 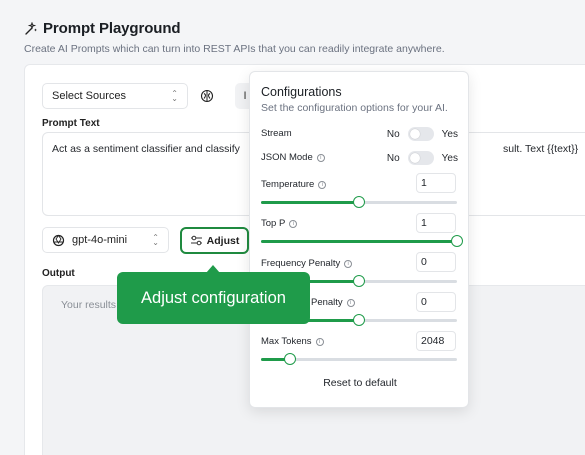 What do you see at coordinates (393, 134) in the screenshot?
I see `stream-off-label: No` at bounding box center [393, 134].